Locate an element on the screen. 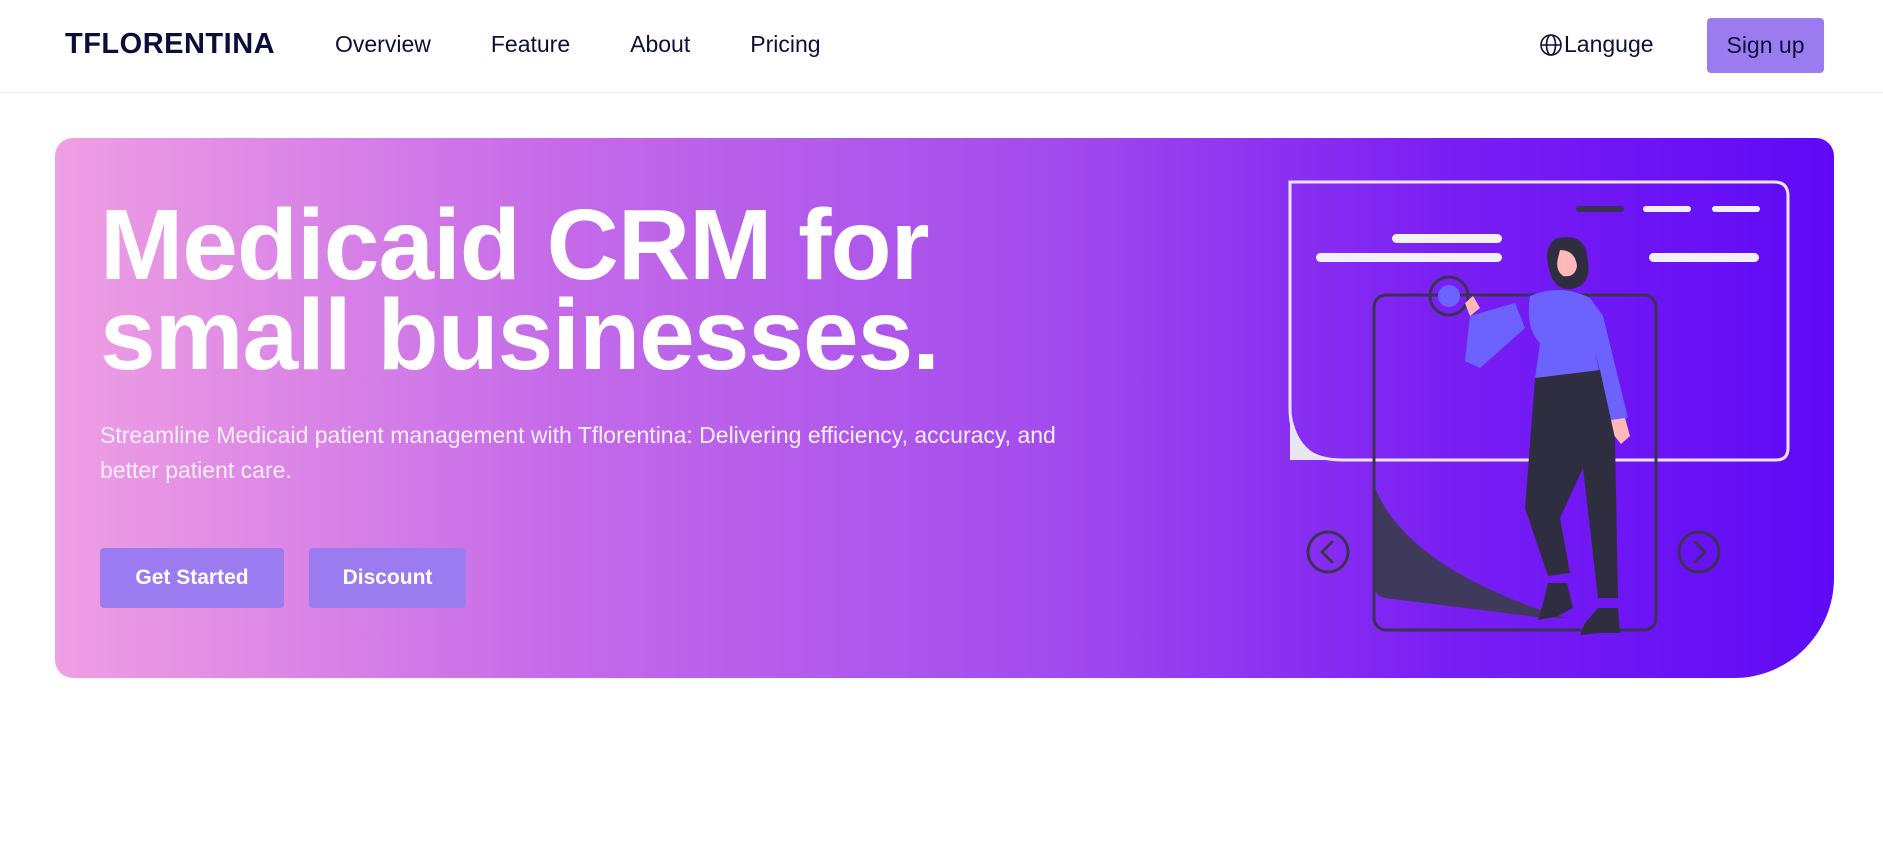  nav-link-pricing: Pricing is located at coordinates (785, 44).